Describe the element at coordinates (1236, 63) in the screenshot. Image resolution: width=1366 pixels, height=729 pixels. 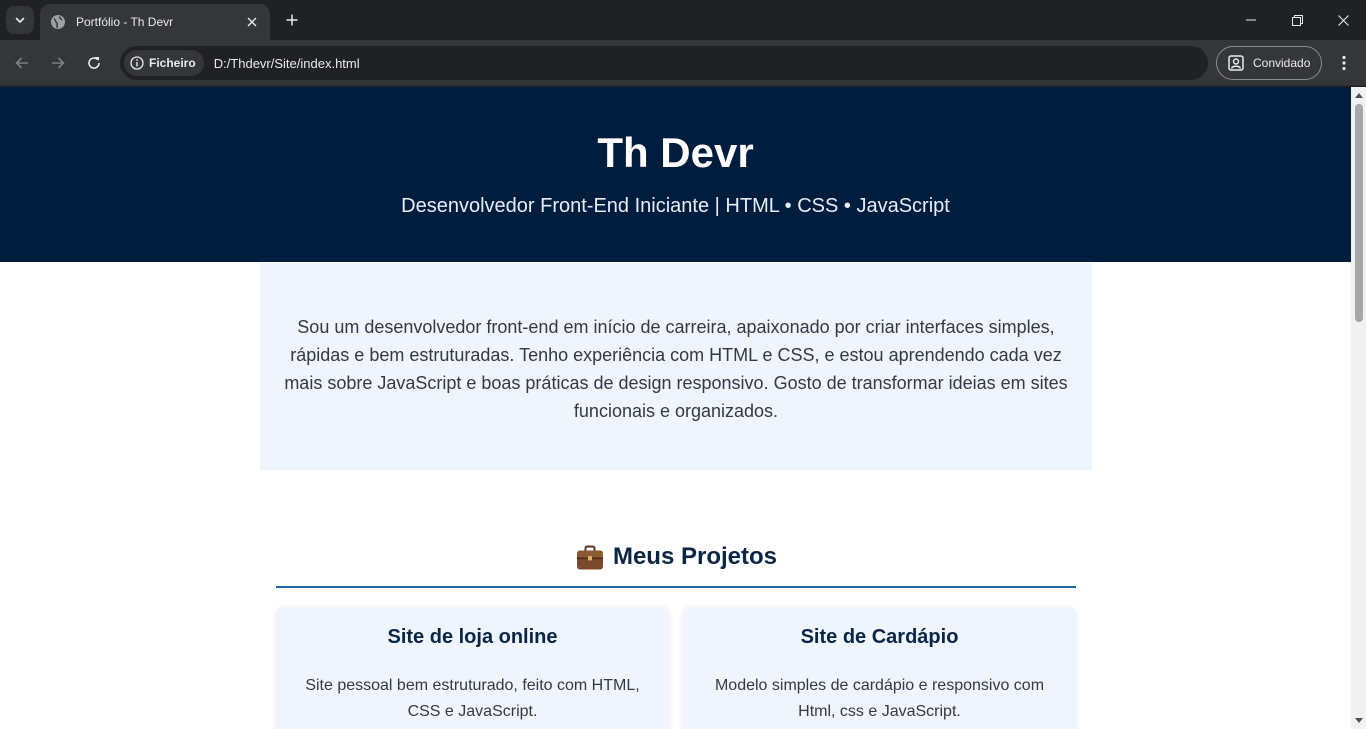
I see `guest-profile-icon` at that location.